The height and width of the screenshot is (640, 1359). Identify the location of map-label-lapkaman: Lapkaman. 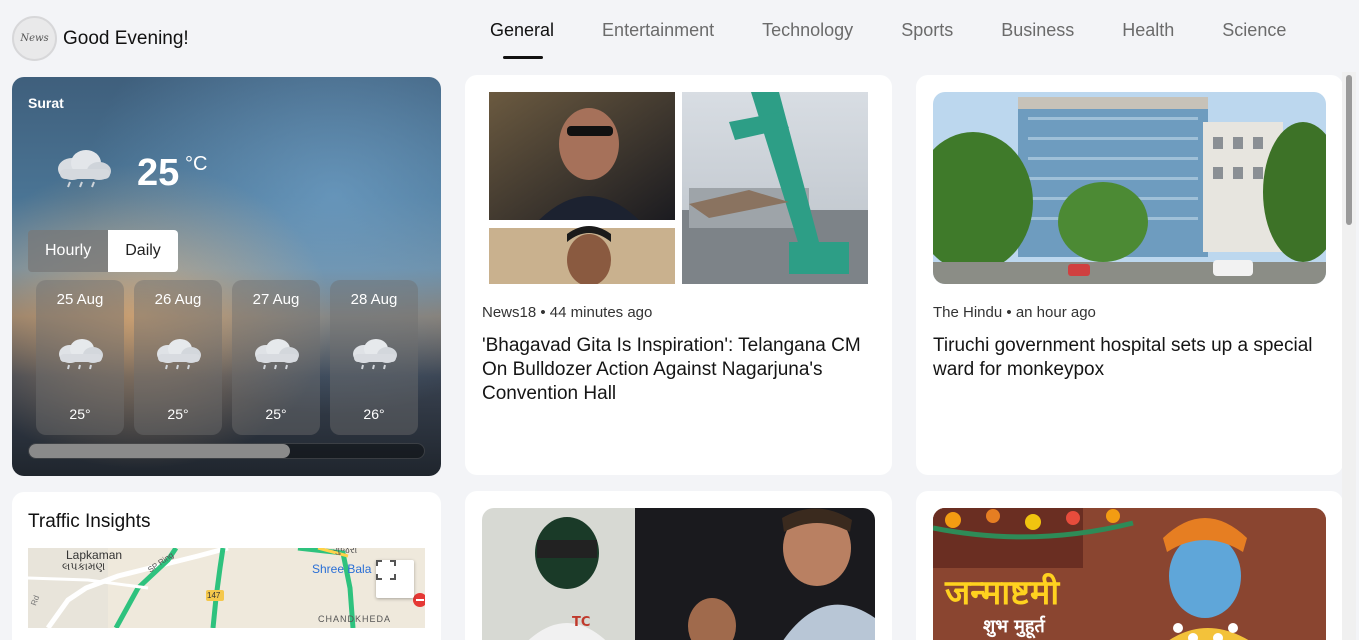
(94, 555).